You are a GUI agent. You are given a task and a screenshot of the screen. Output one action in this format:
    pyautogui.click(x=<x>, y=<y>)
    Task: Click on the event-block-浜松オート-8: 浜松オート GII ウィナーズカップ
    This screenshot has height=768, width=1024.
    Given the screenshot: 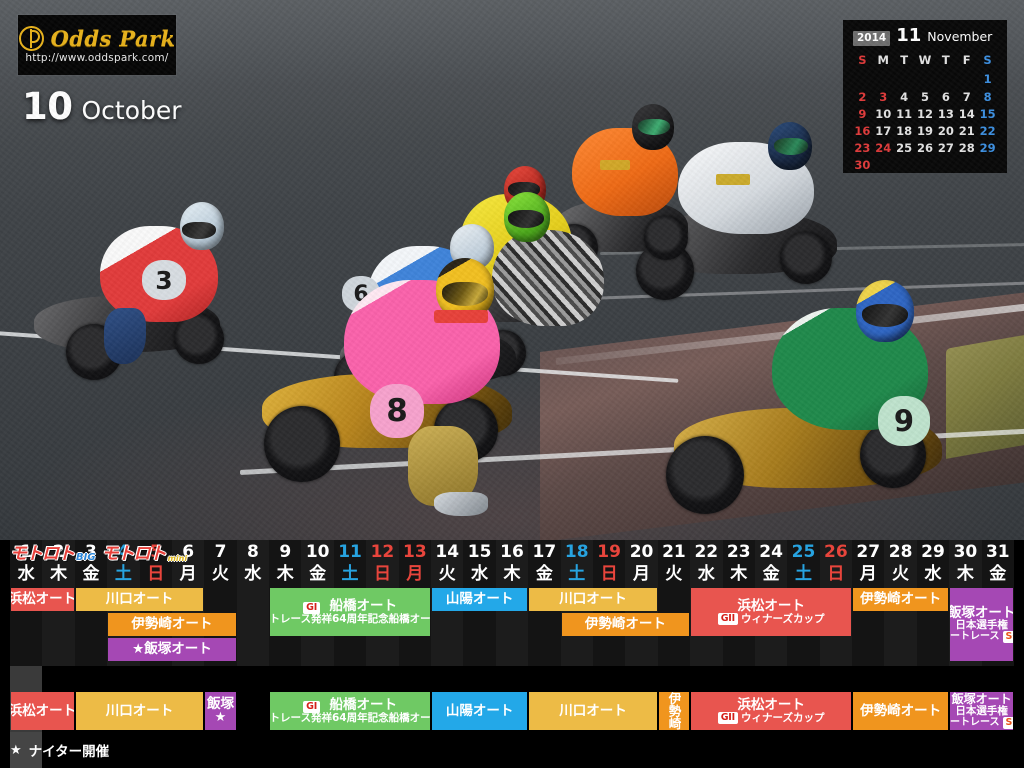 What is the action you would take?
    pyautogui.click(x=771, y=612)
    